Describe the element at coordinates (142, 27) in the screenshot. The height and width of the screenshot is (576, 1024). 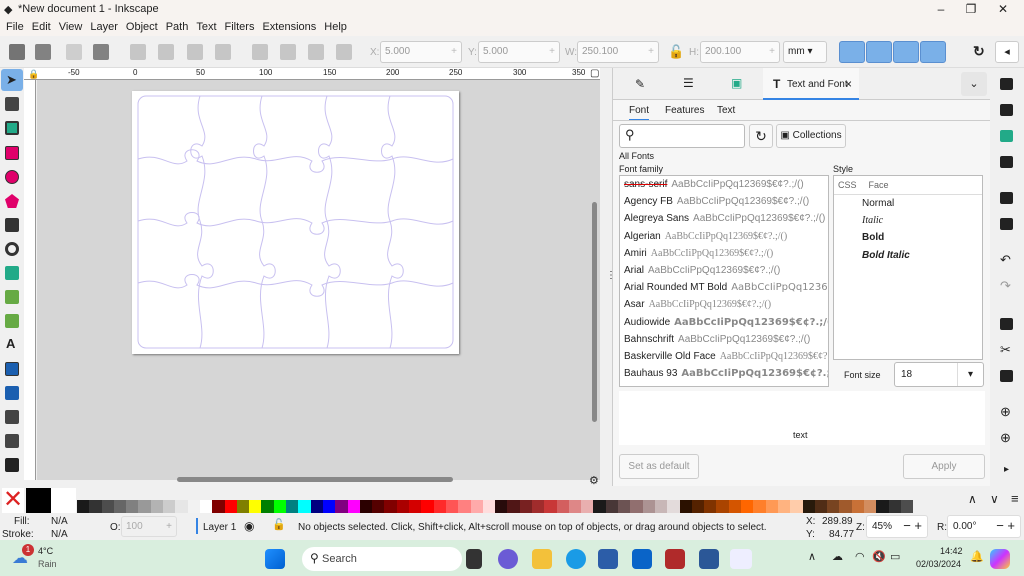
I see `menu-object: Object` at that location.